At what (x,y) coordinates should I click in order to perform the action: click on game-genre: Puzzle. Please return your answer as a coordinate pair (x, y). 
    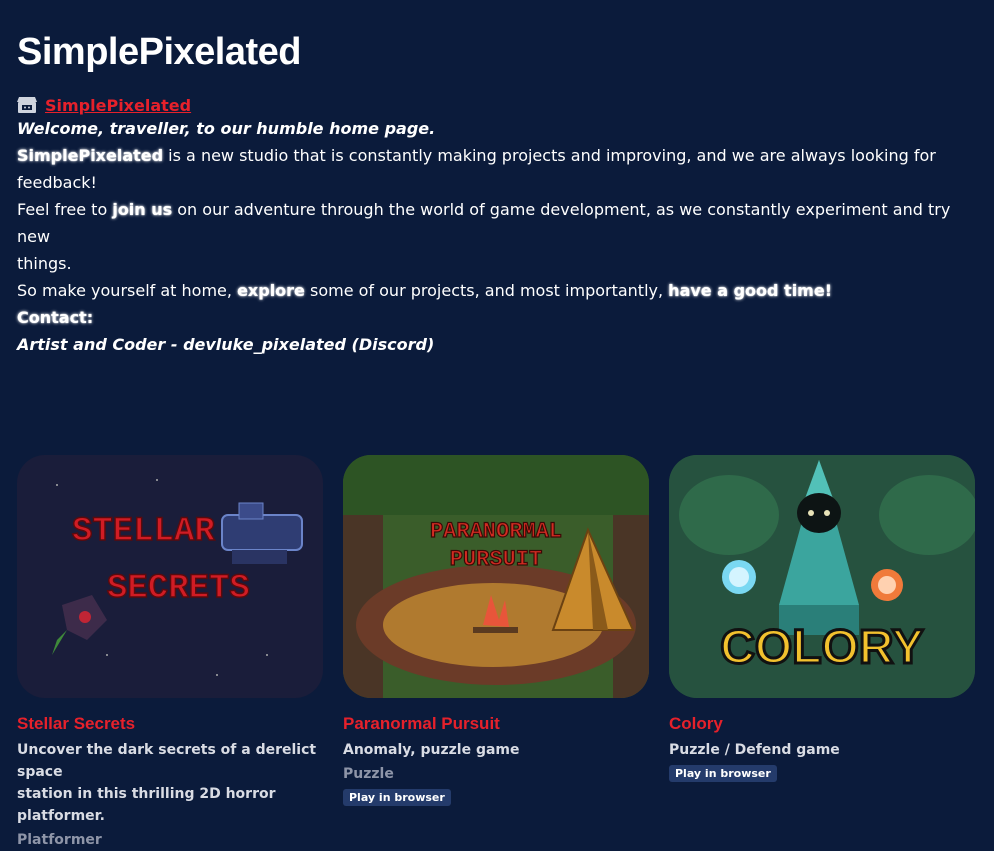
    Looking at the image, I should click on (368, 774).